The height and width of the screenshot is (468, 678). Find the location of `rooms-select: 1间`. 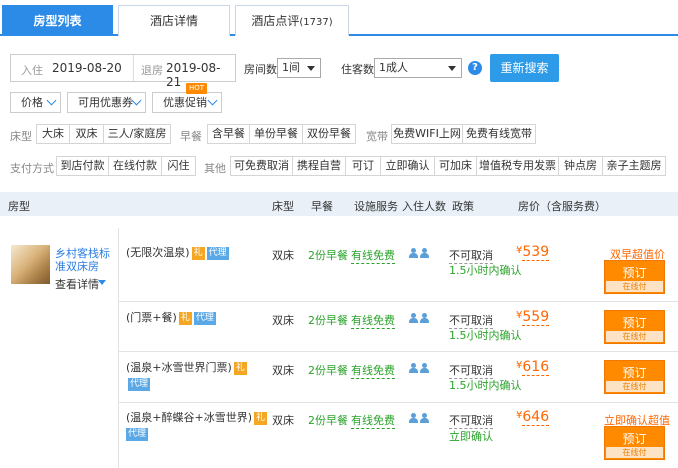

rooms-select: 1间 is located at coordinates (299, 68).